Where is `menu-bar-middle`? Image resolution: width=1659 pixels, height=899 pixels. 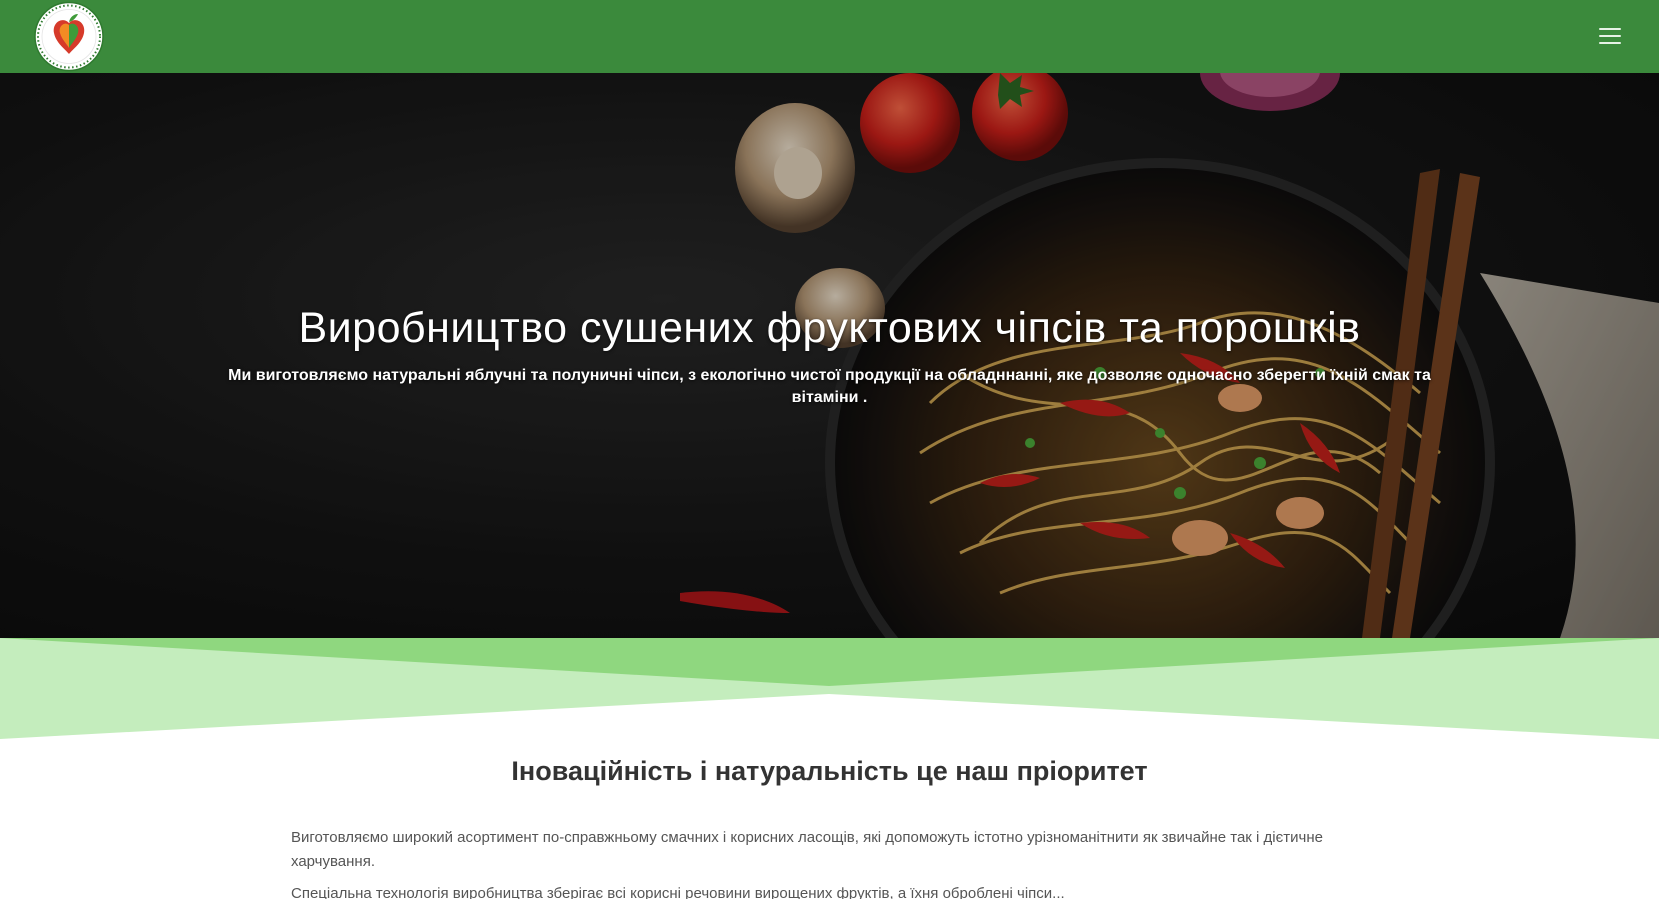 menu-bar-middle is located at coordinates (1610, 36).